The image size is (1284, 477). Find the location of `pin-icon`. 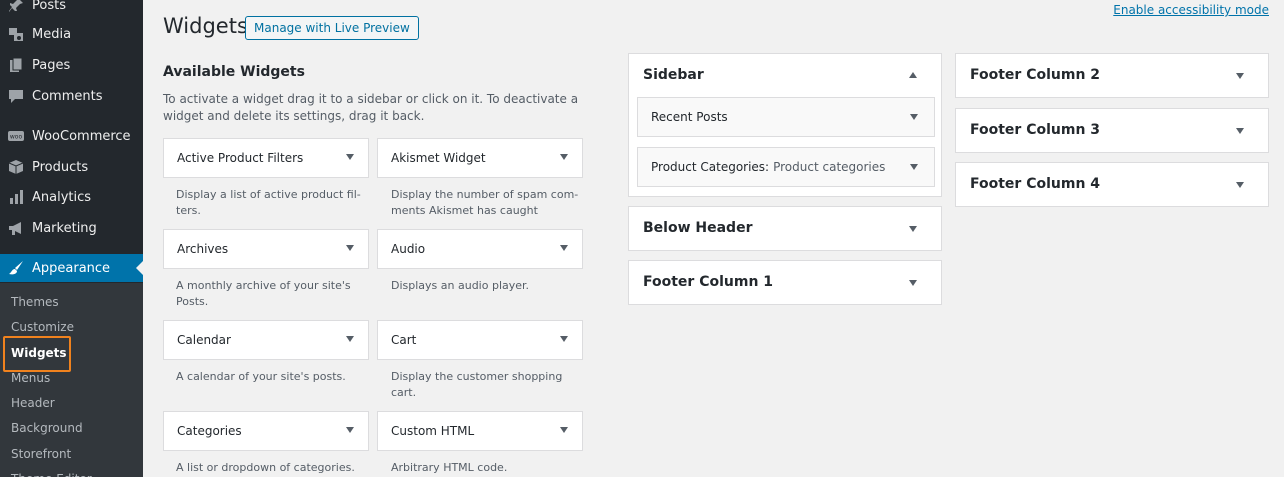

pin-icon is located at coordinates (16, 6).